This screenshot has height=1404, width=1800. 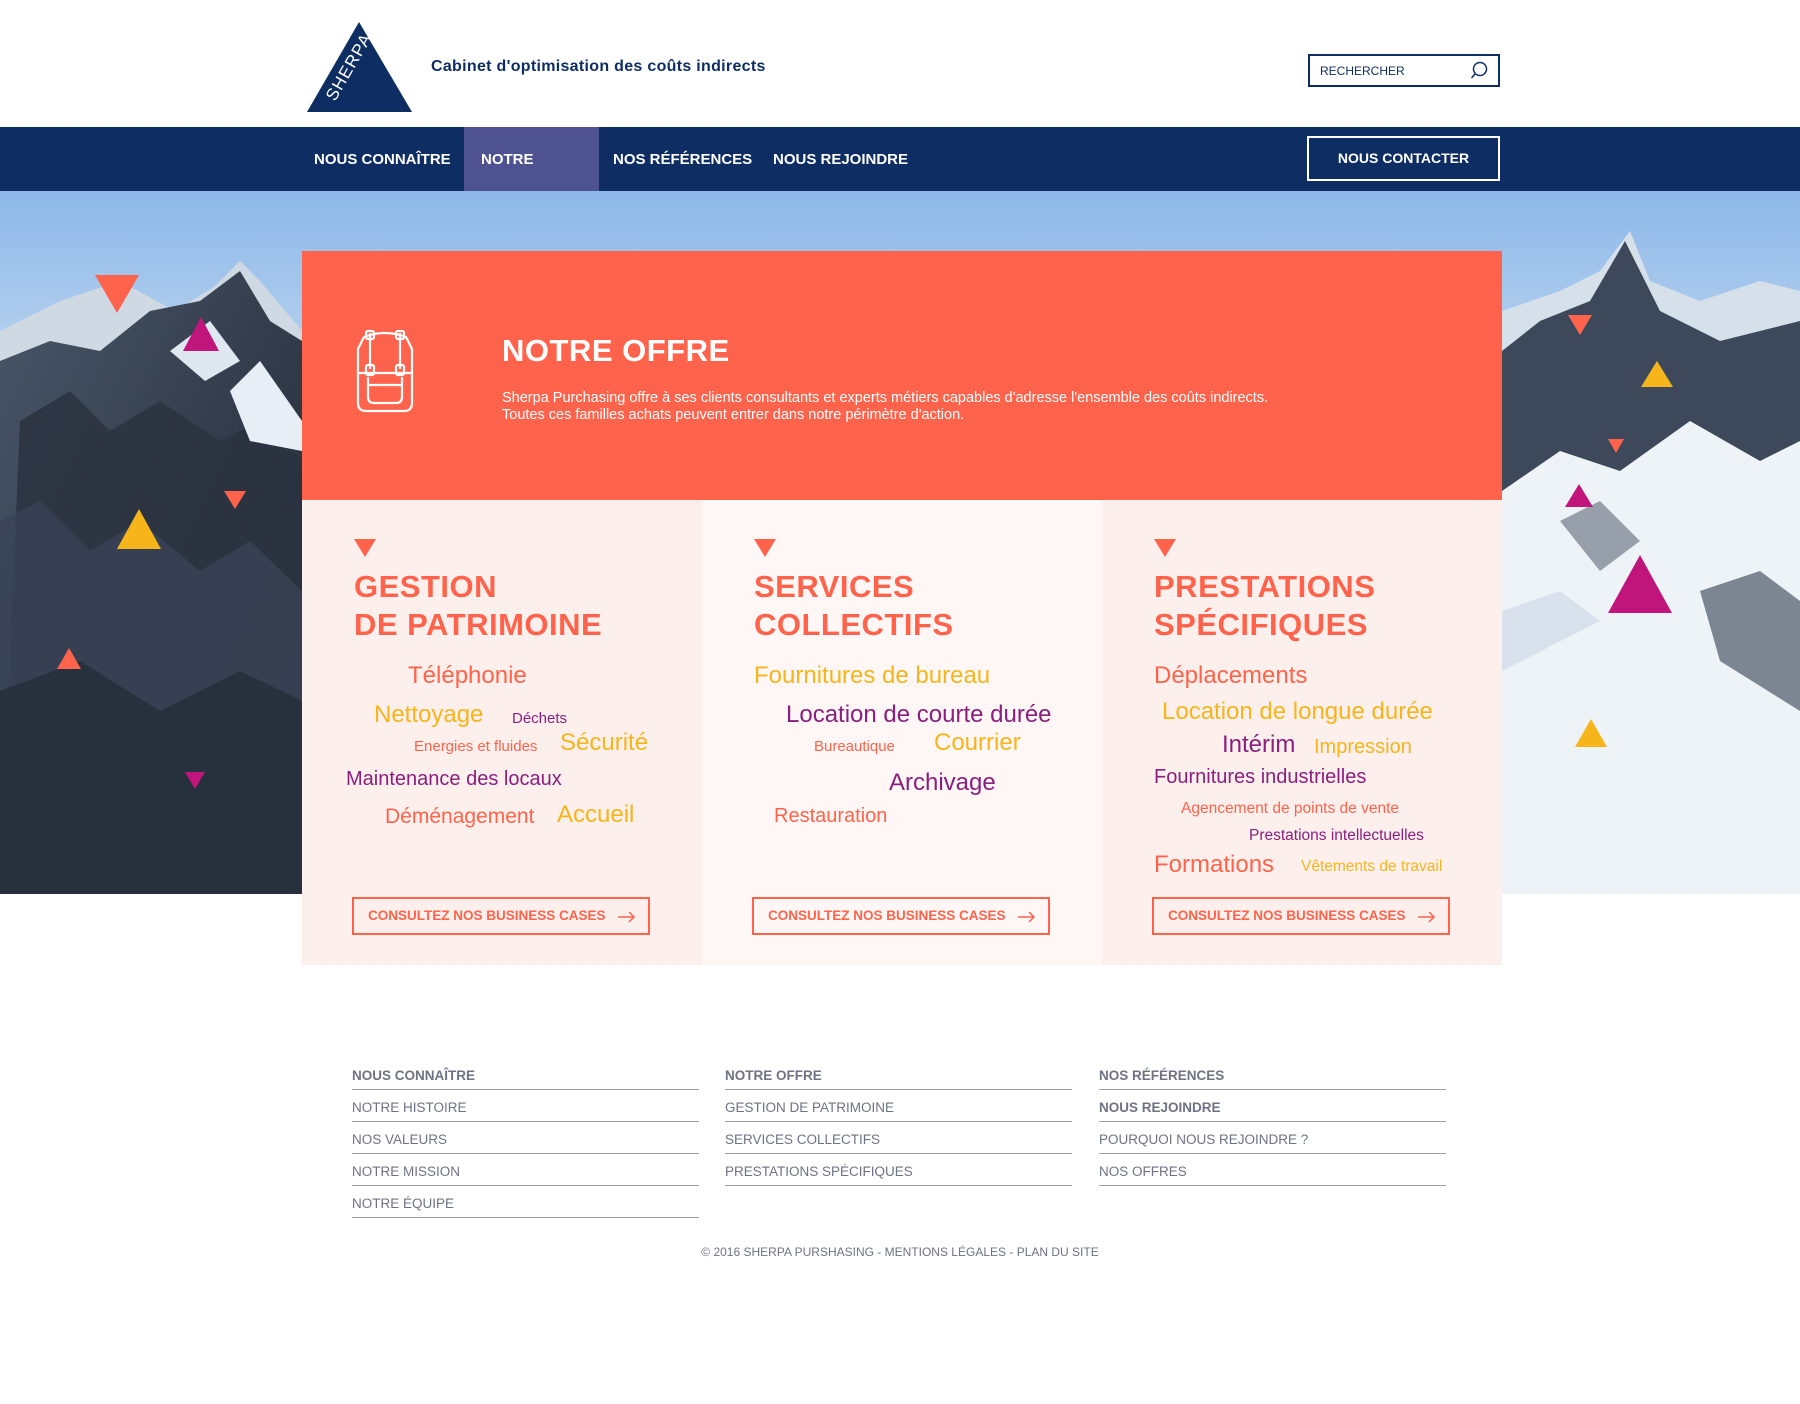 What do you see at coordinates (460, 816) in the screenshot?
I see `keyword: Déménagement` at bounding box center [460, 816].